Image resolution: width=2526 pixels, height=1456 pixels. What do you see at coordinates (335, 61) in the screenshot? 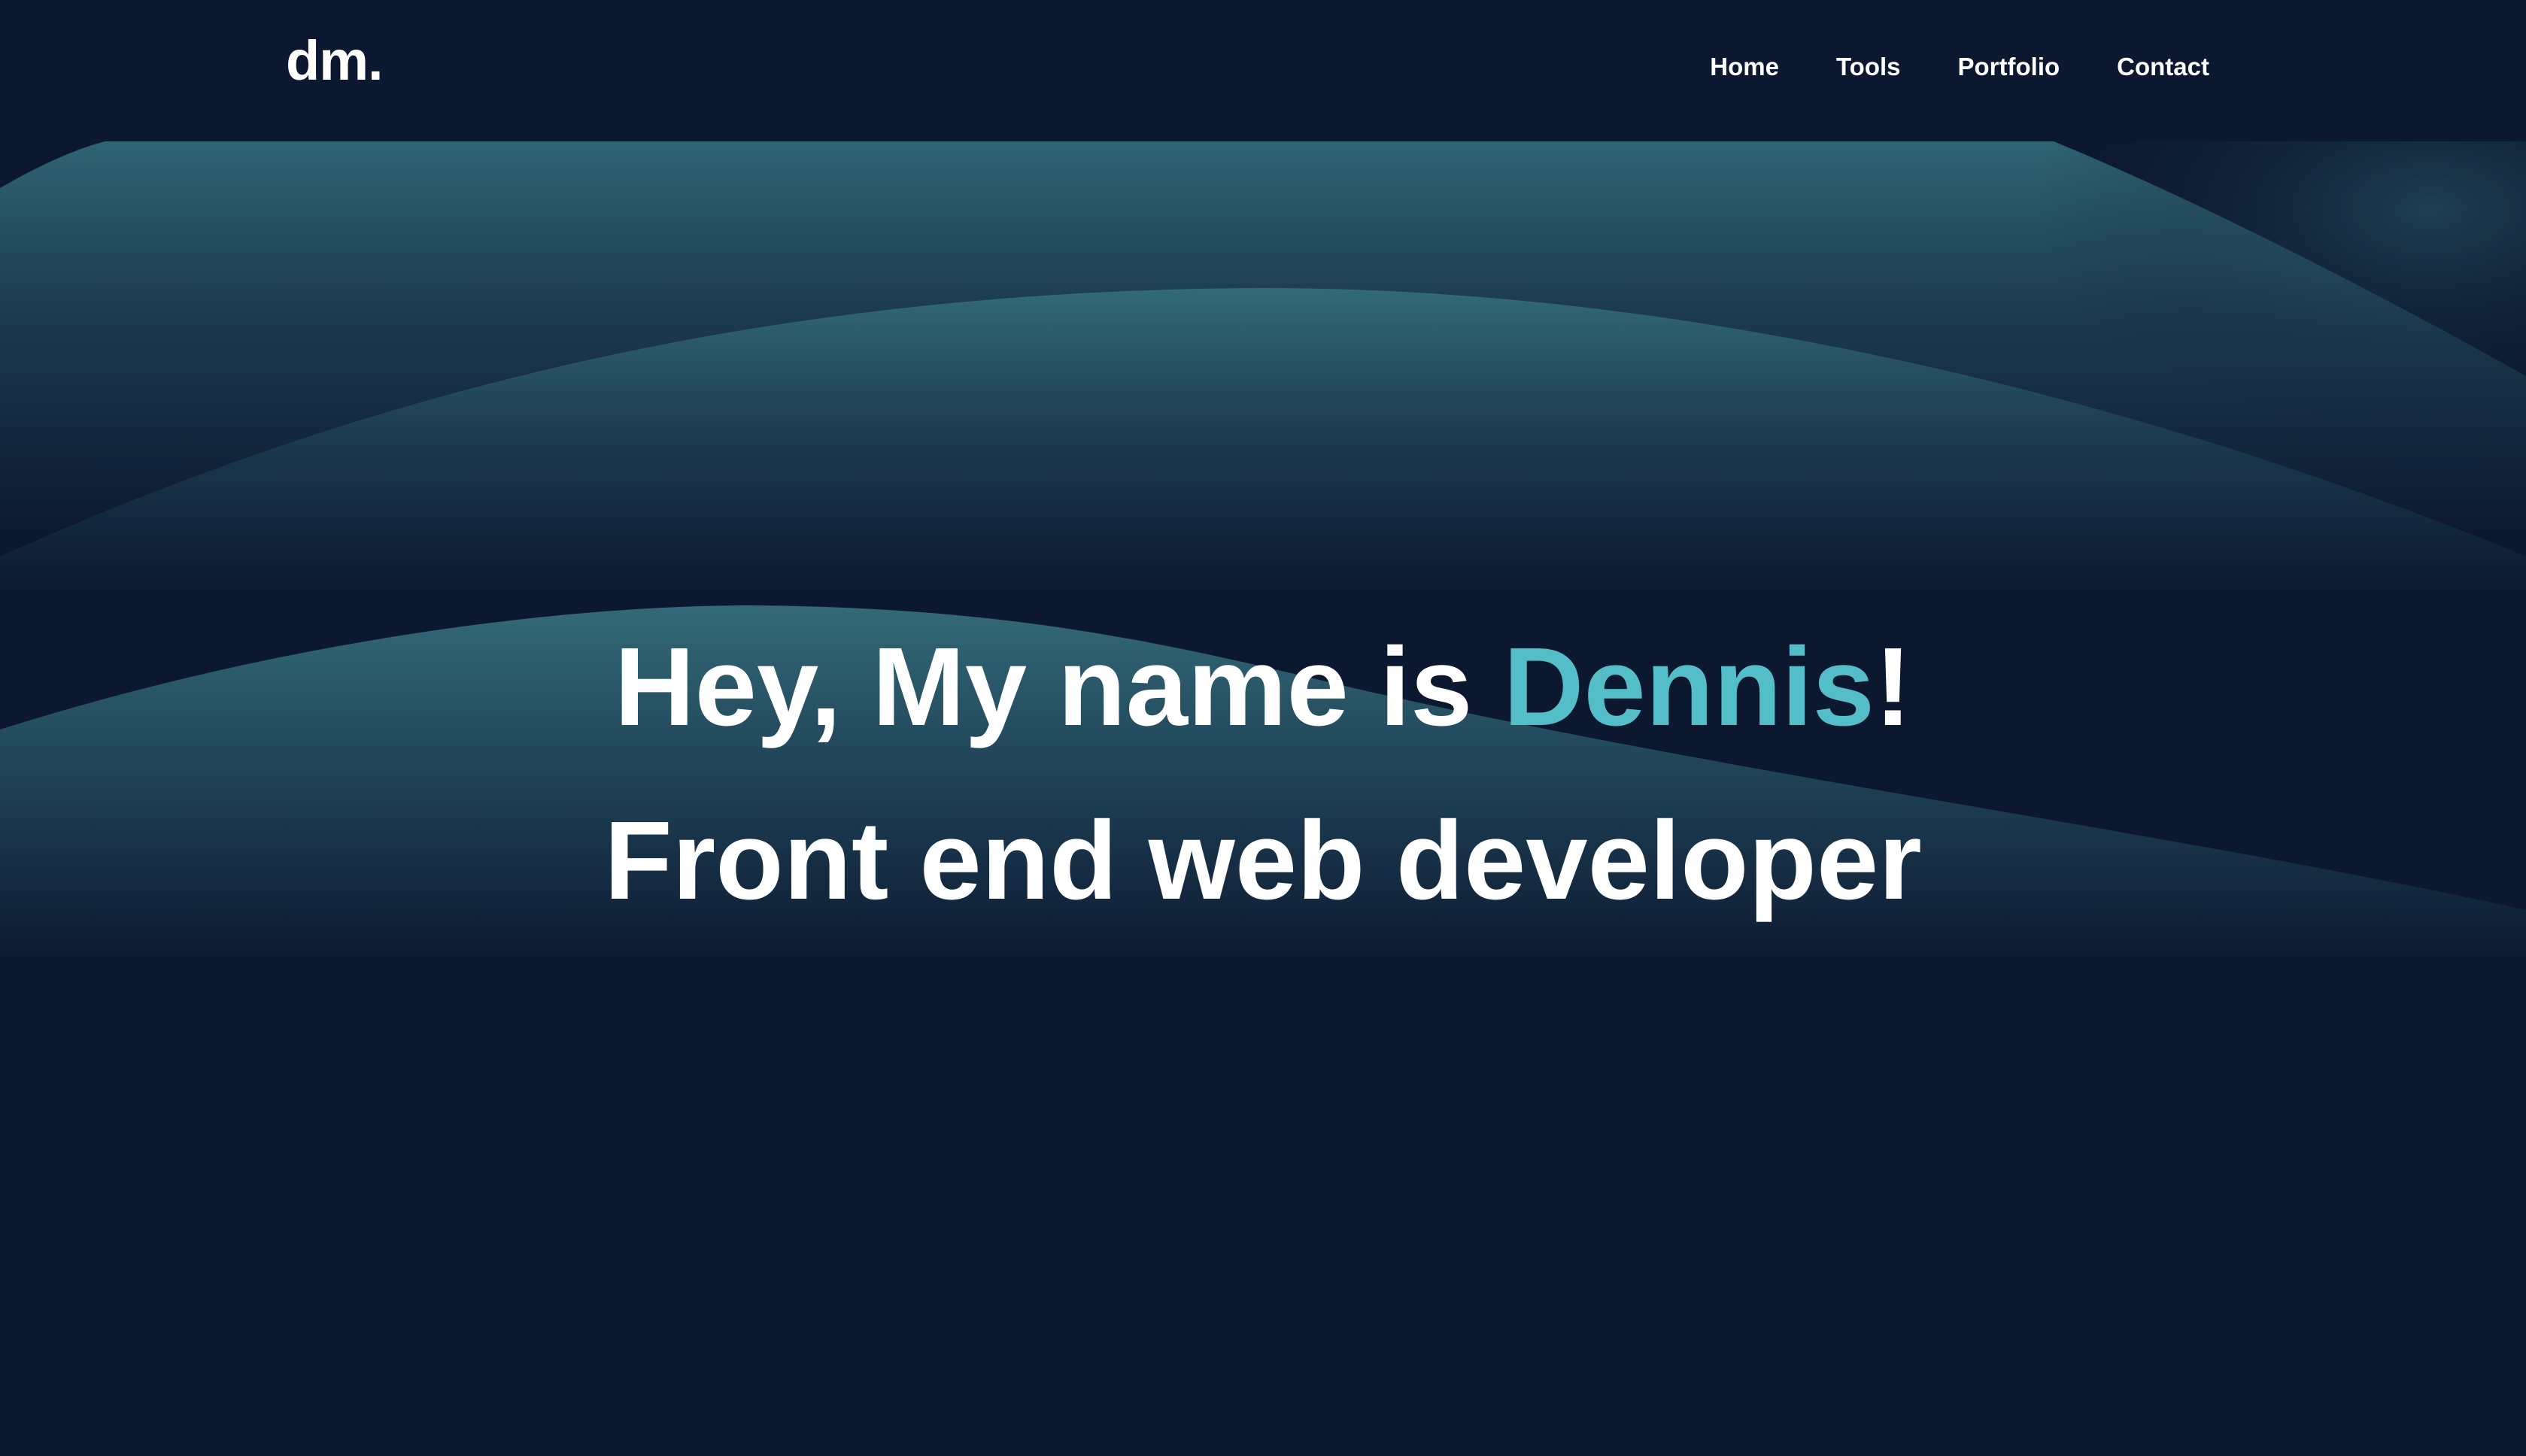
I see `site-logo: dm.` at bounding box center [335, 61].